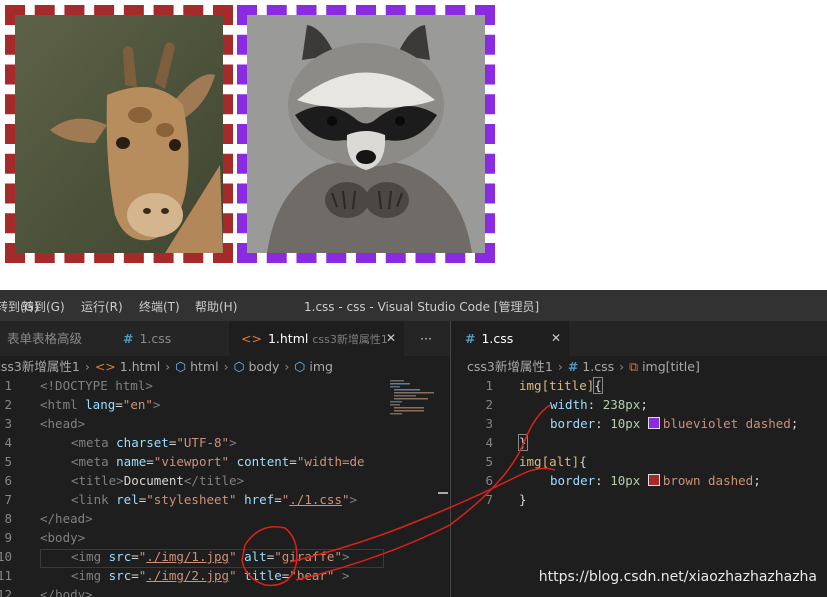  Describe the element at coordinates (63, 537) in the screenshot. I see `code-line: <body>` at that location.